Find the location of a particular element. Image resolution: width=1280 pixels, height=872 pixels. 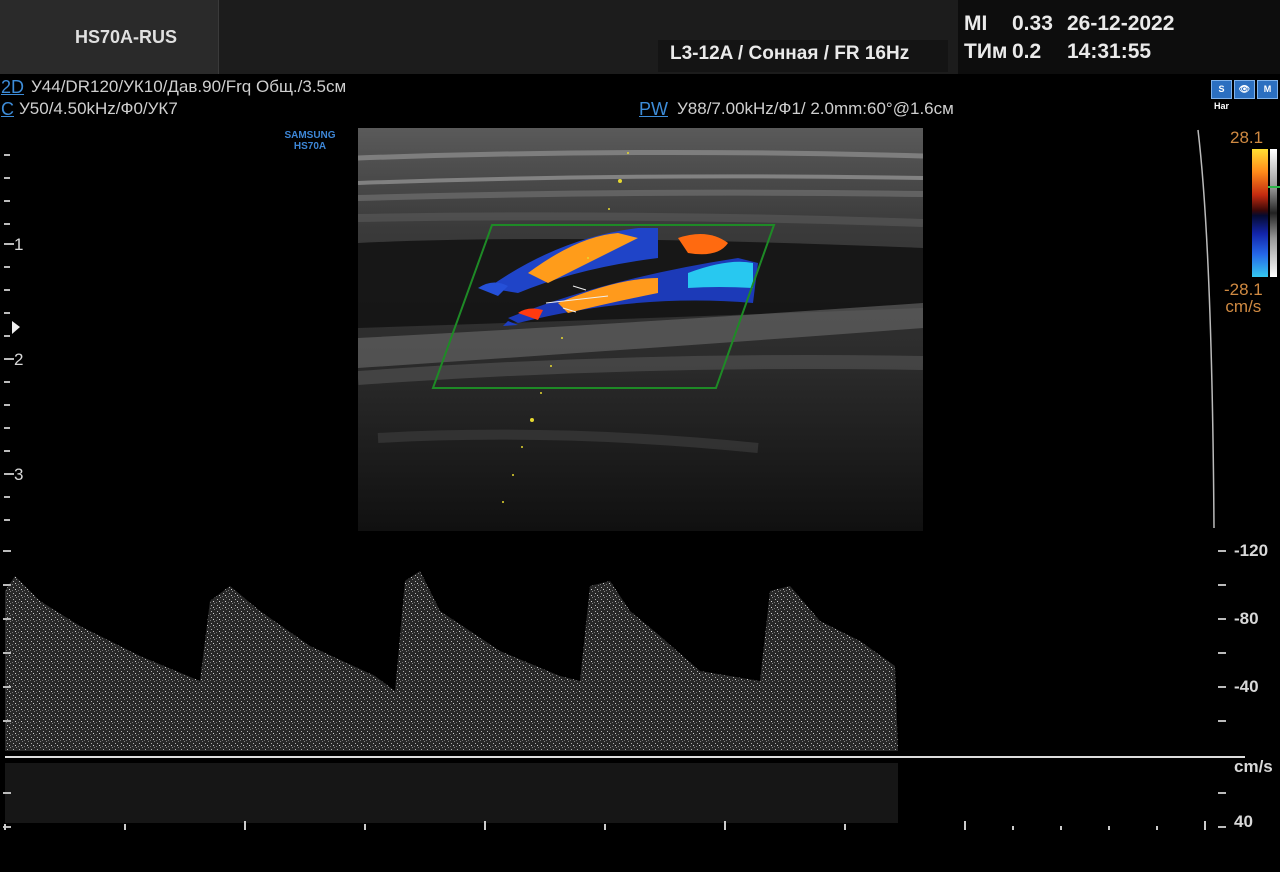

color-scale-min: -28.1 cm/s is located at coordinates (1243, 298).